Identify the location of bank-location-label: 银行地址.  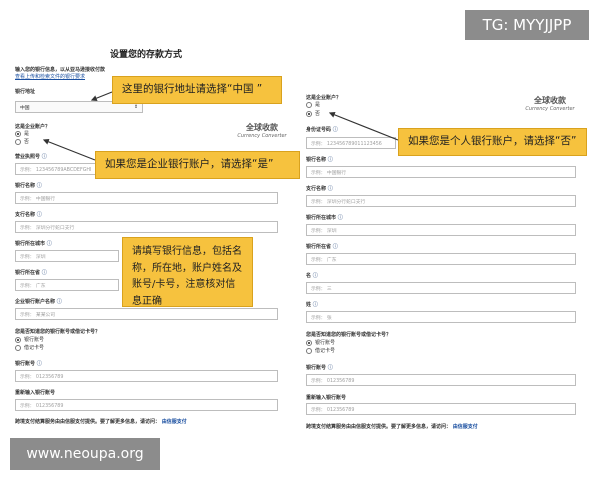
(25, 92).